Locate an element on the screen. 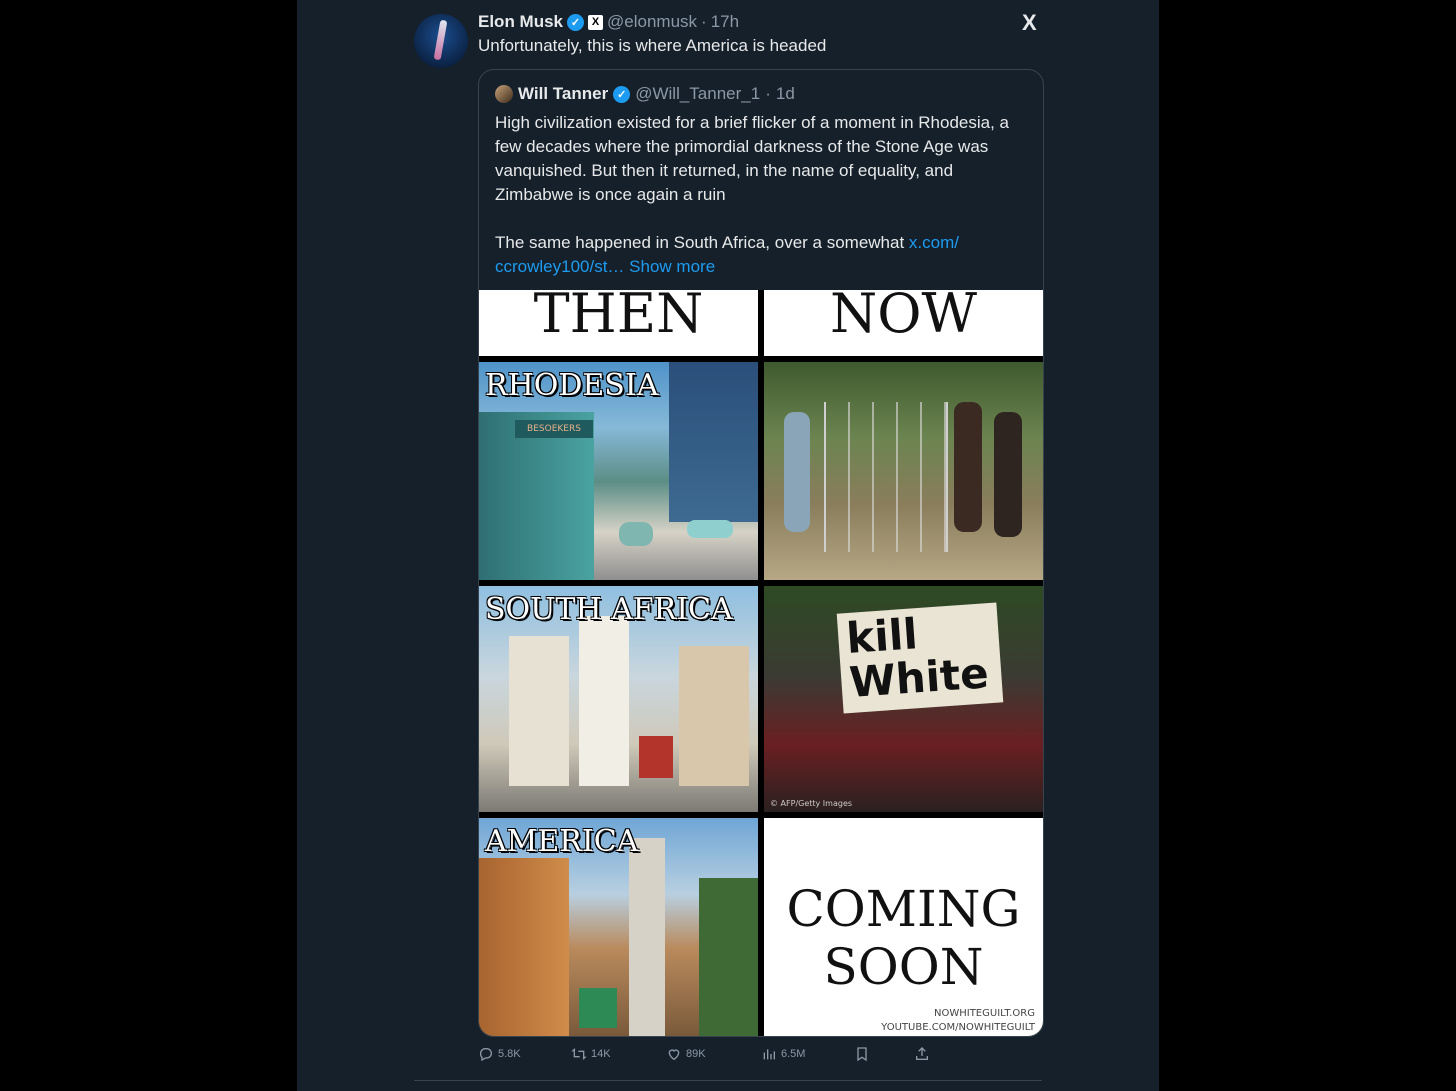 The image size is (1456, 1091). heart-icon is located at coordinates (674, 1055).